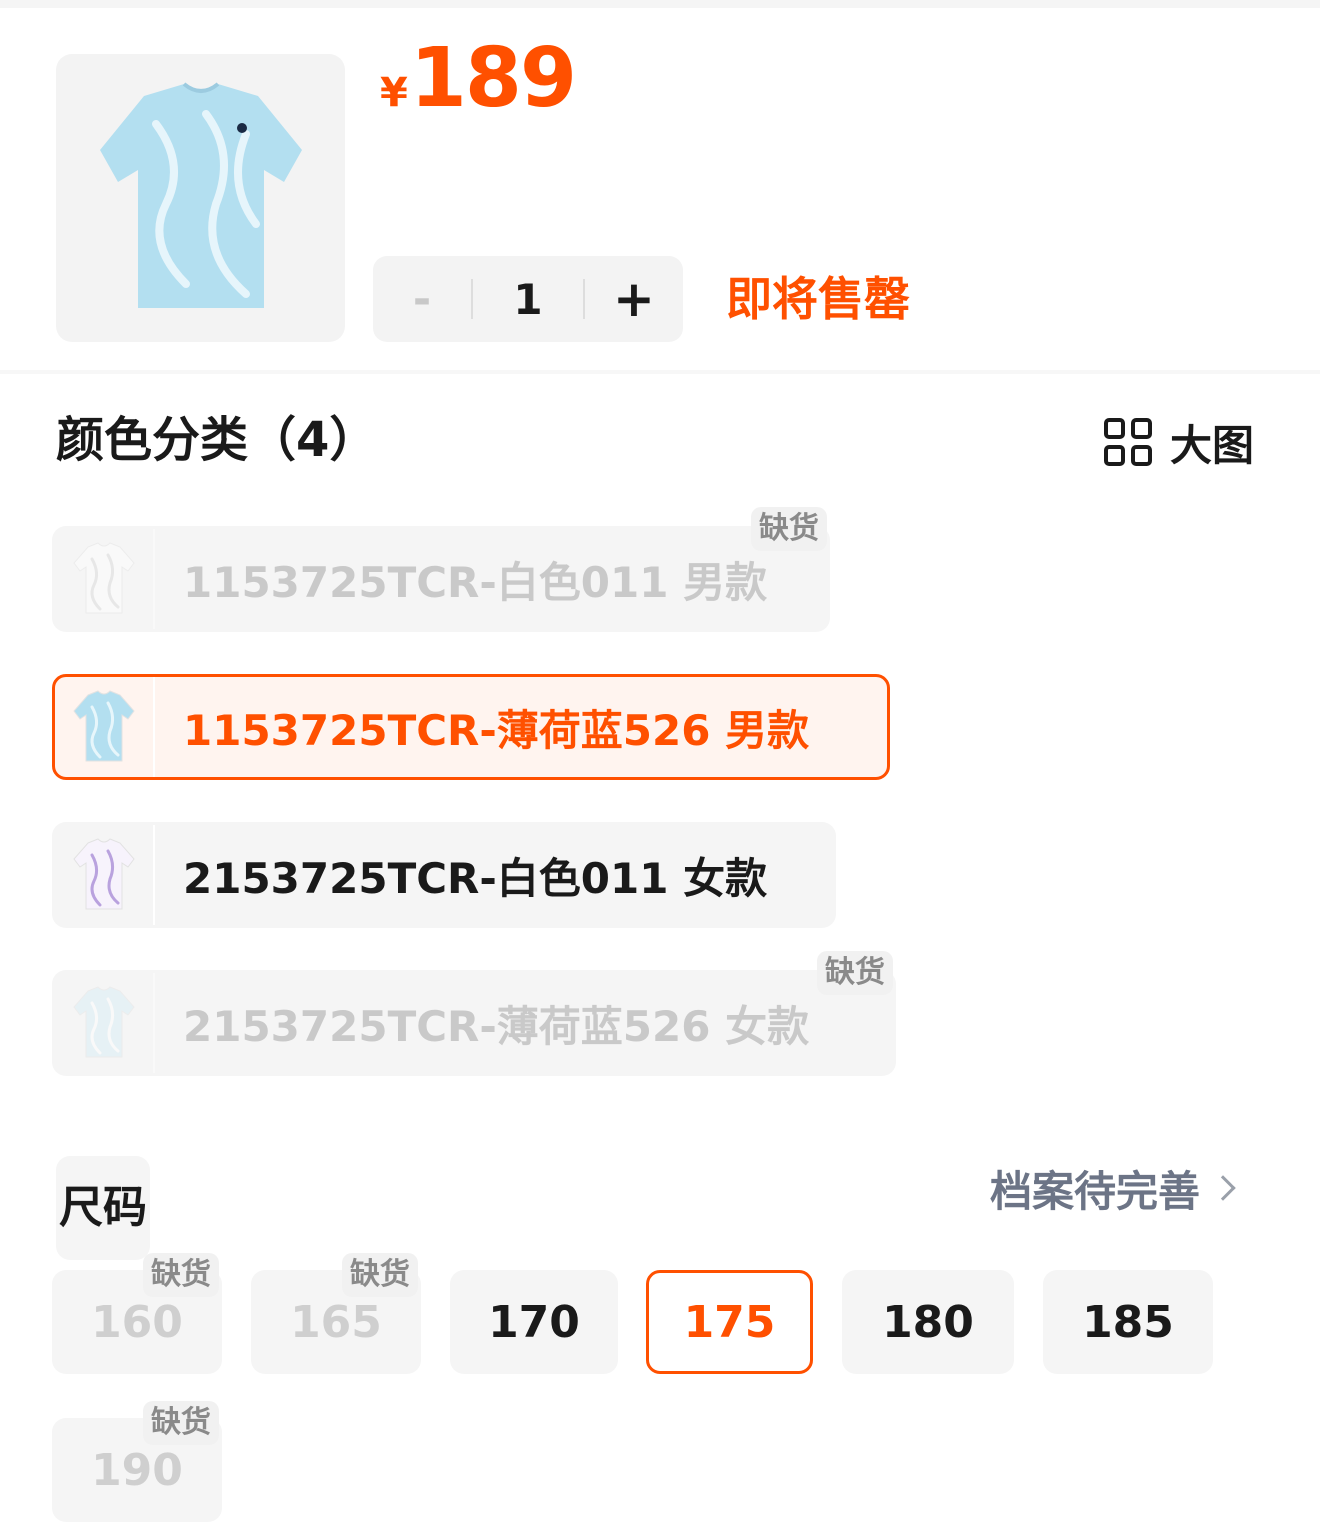 This screenshot has width=1320, height=1534. Describe the element at coordinates (496, 1026) in the screenshot. I see `color-option-label: 2153725TCR-薄荷蓝526 女款` at that location.